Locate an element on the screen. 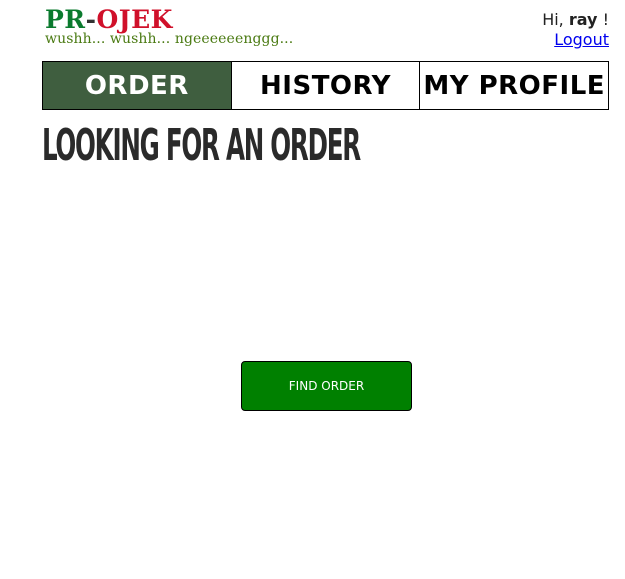 This screenshot has width=625, height=579. tab-history: HISTORY is located at coordinates (326, 85).